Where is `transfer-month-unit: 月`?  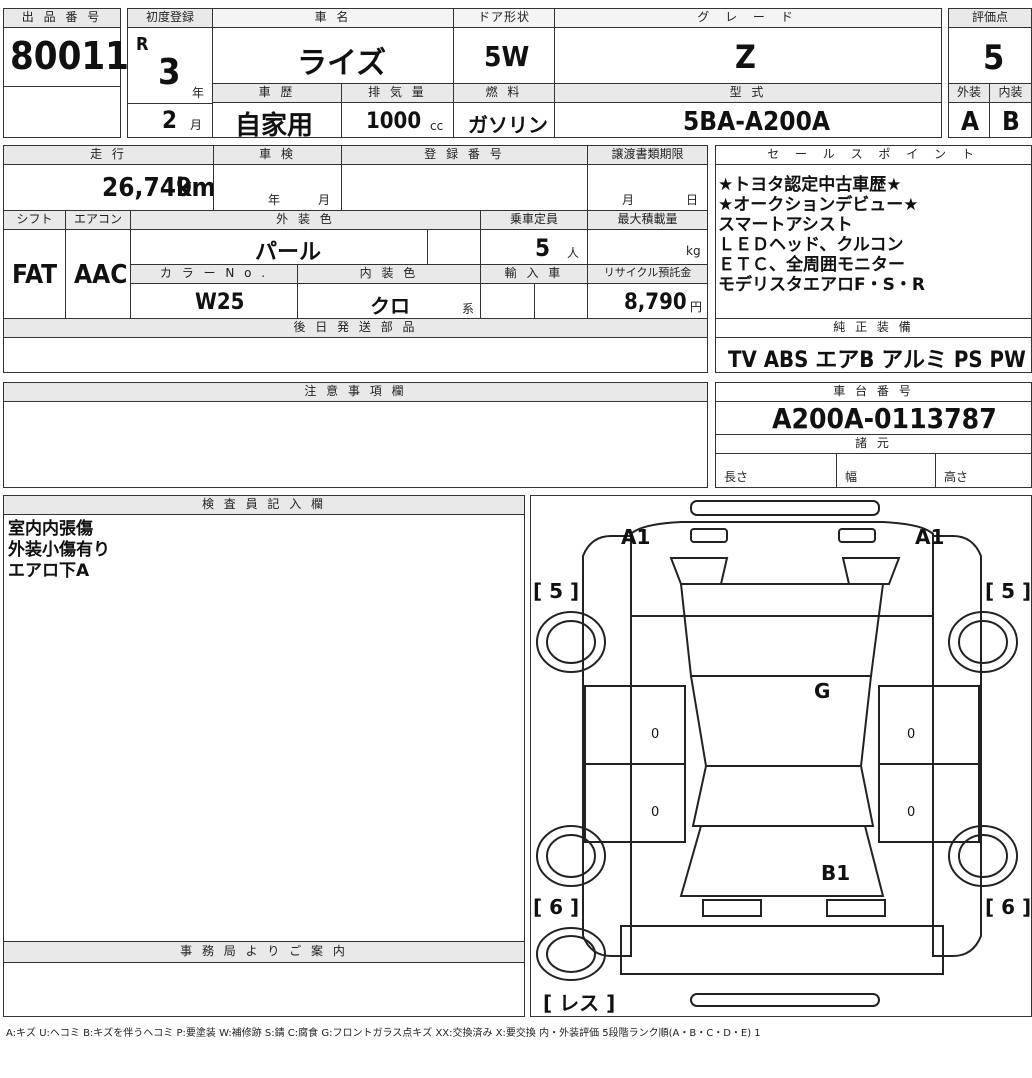
transfer-month-unit: 月 is located at coordinates (628, 200).